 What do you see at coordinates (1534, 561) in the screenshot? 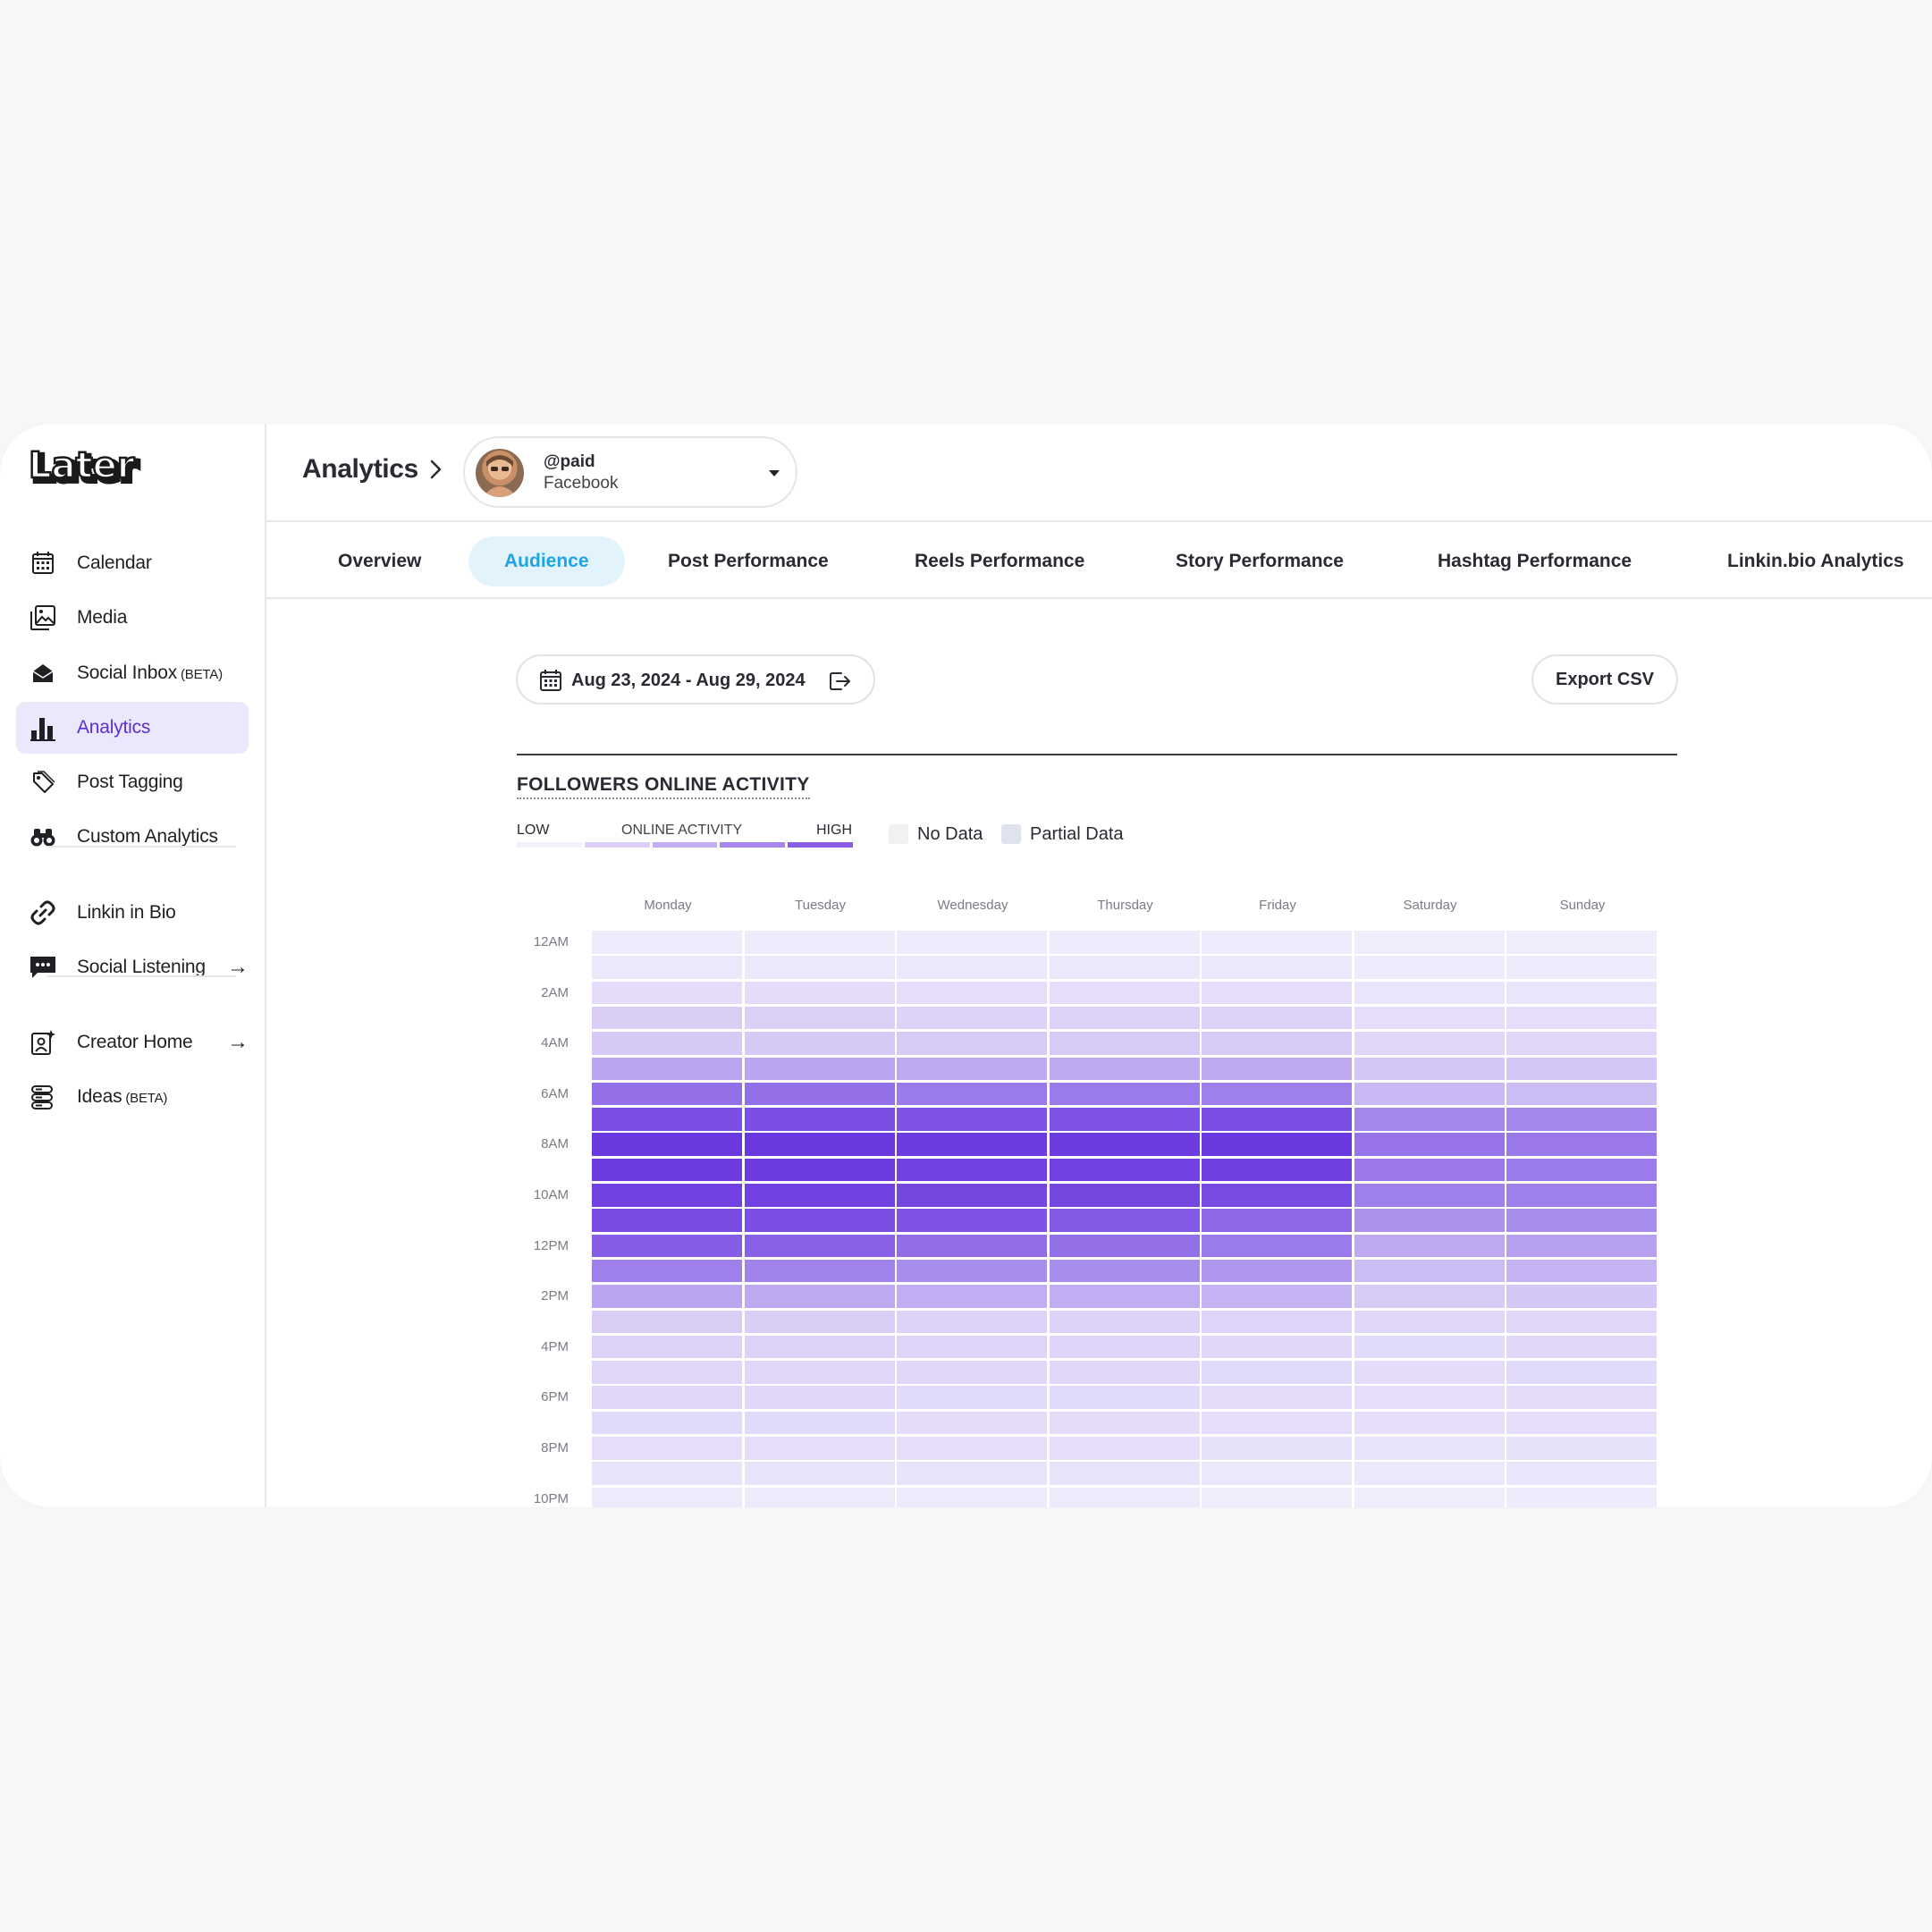
I see `tab-hashtag-performance: Hashtag Performance` at bounding box center [1534, 561].